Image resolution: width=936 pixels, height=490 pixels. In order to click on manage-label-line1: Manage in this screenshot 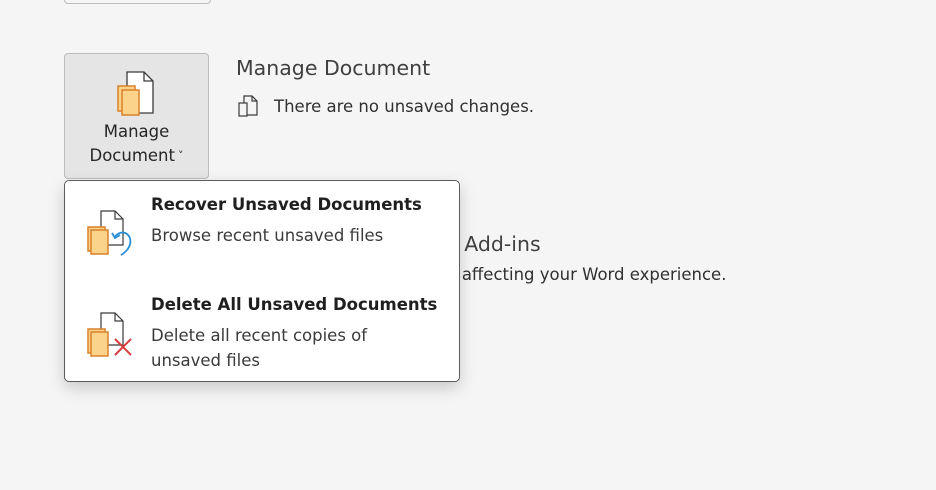, I will do `click(136, 131)`.